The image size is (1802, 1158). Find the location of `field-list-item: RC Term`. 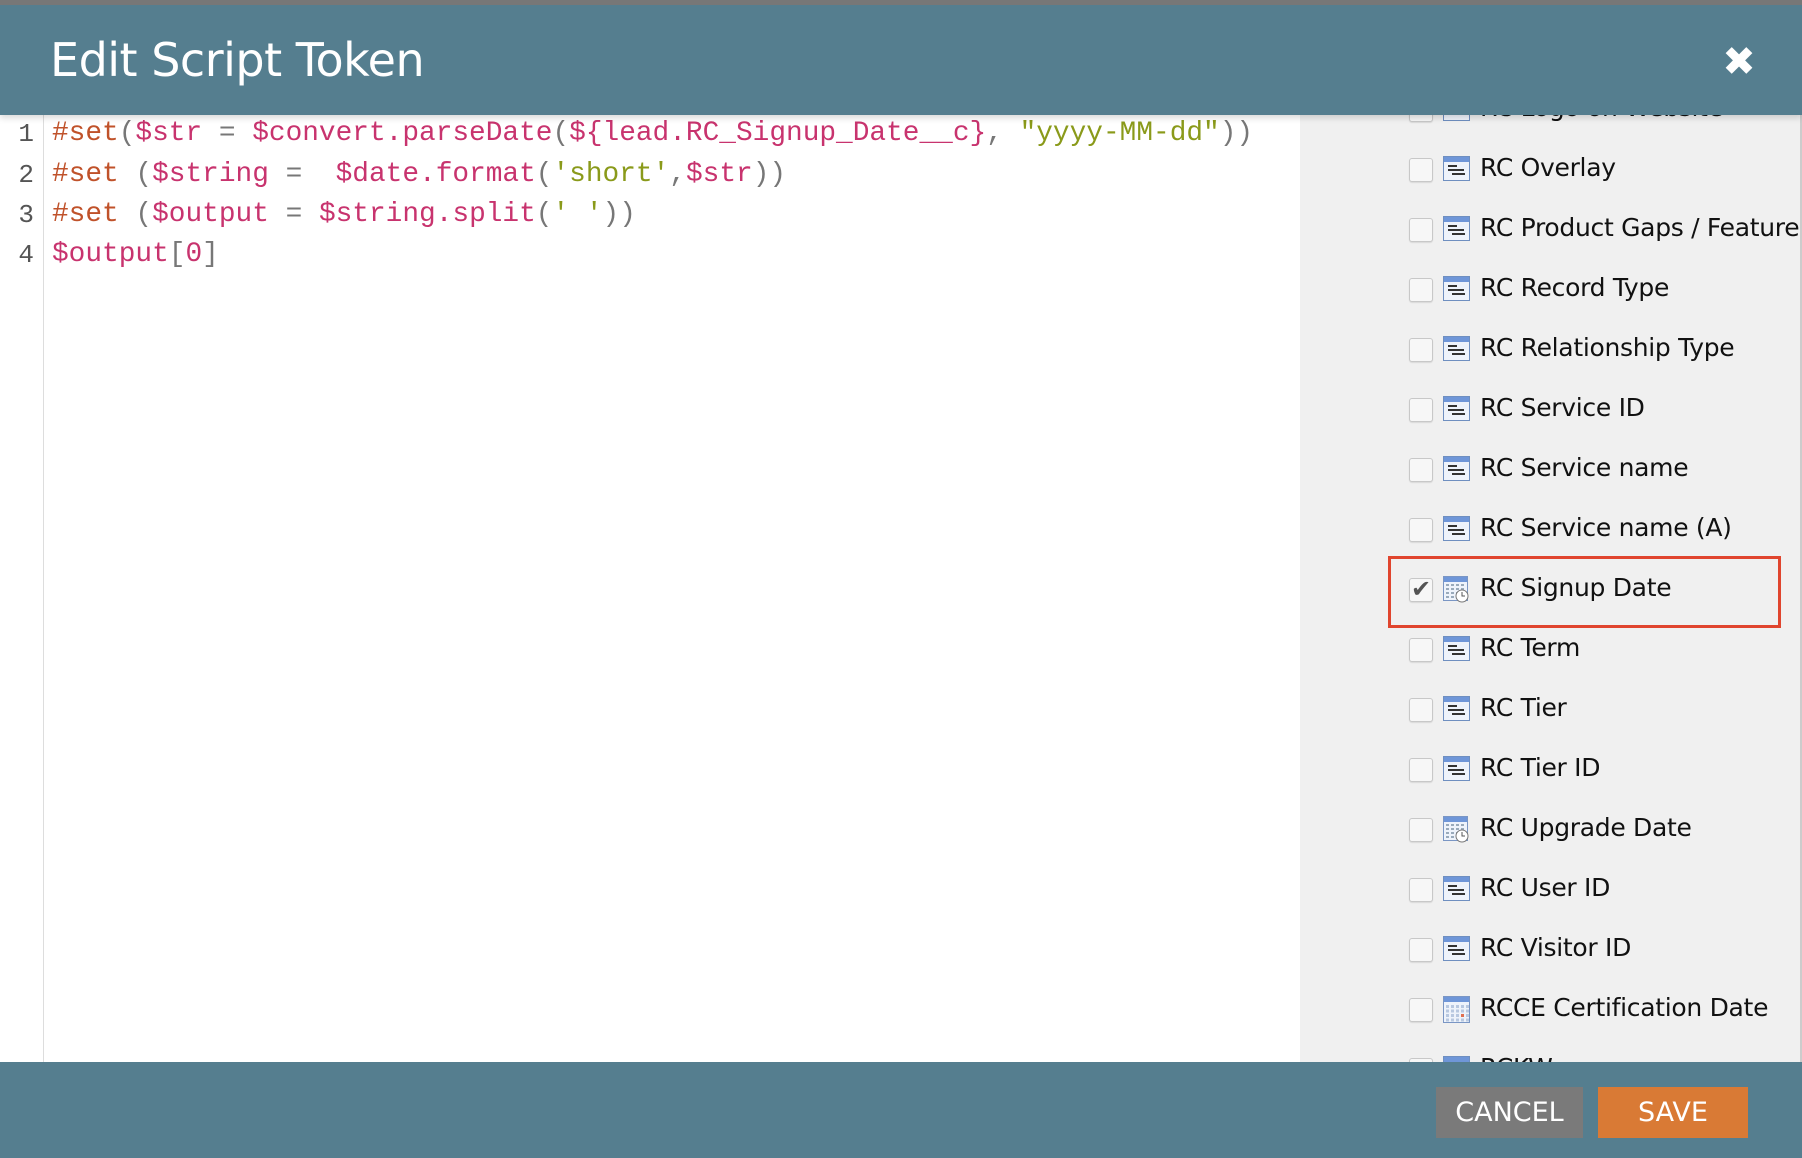

field-list-item: RC Term is located at coordinates (1550, 649).